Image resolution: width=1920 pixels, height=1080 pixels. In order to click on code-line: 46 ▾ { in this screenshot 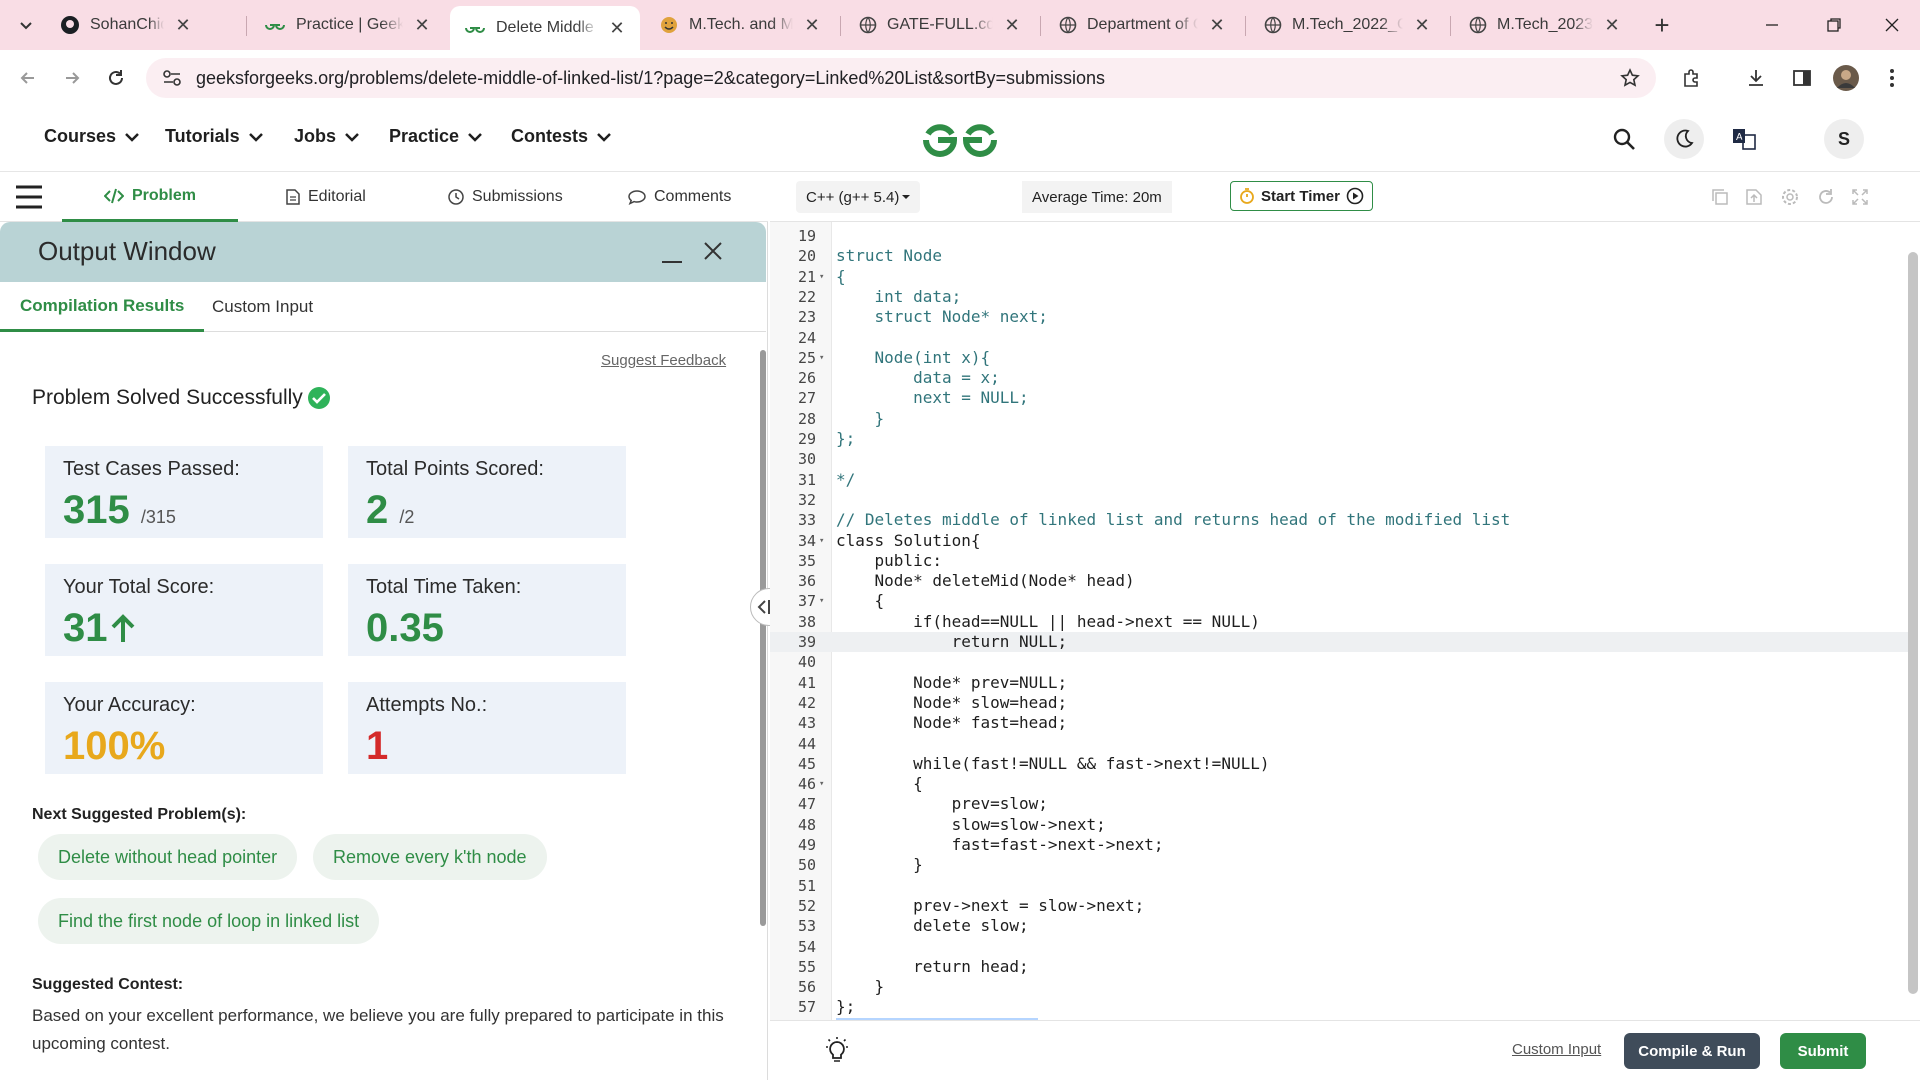, I will do `click(1340, 784)`.